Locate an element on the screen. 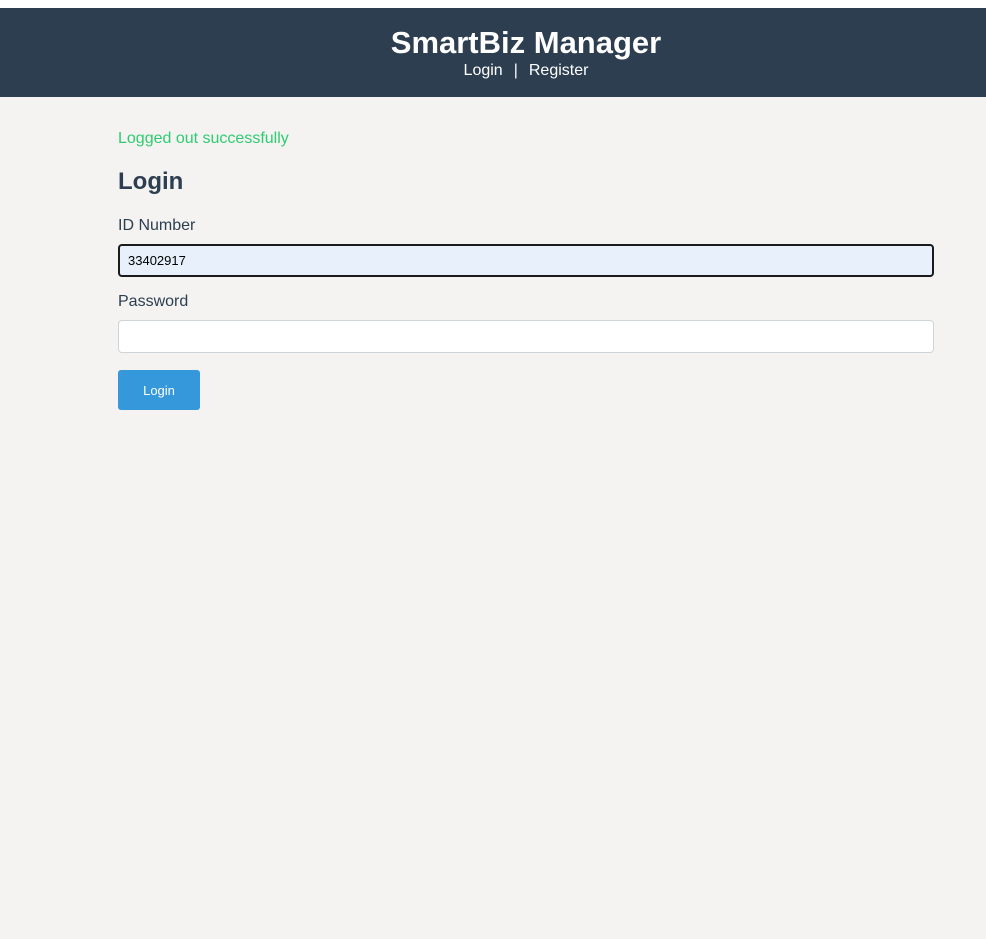 This screenshot has height=939, width=986. site-header: SmartBiz Manager Login | Register is located at coordinates (493, 52).